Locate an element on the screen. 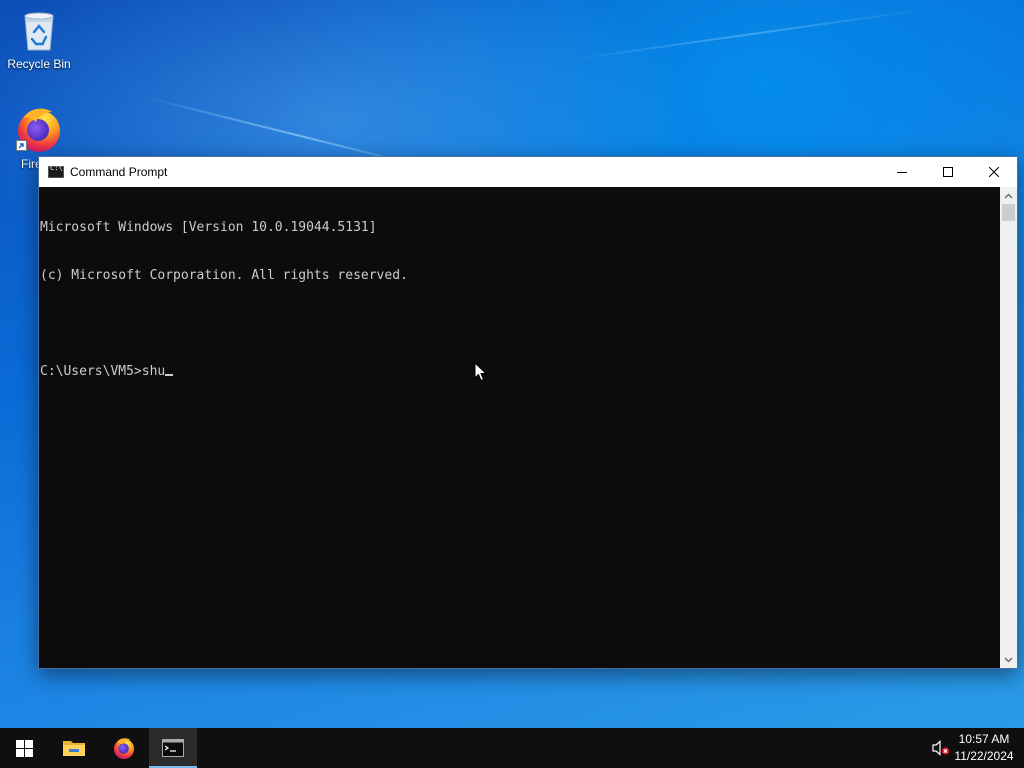 This screenshot has width=1024, height=768. chevron-up-icon is located at coordinates (1008, 195).